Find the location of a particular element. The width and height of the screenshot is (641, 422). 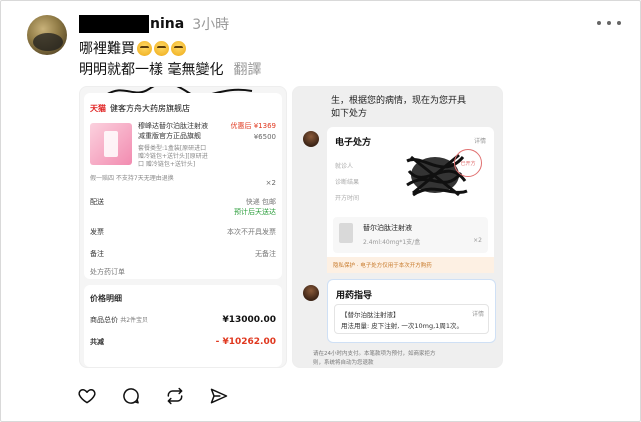

product-title: 穆峰达替尔泊肽注射液 is located at coordinates (173, 126).